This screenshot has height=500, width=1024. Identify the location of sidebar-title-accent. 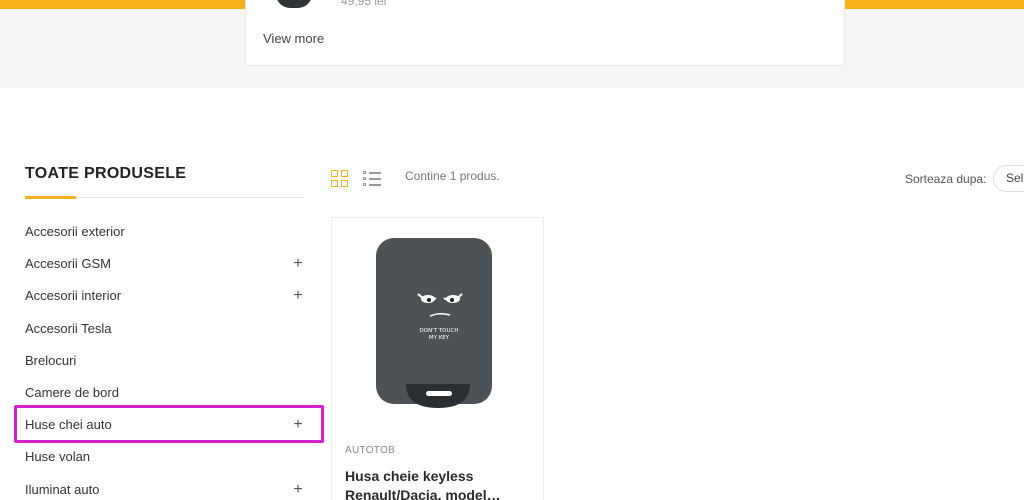
(50, 197).